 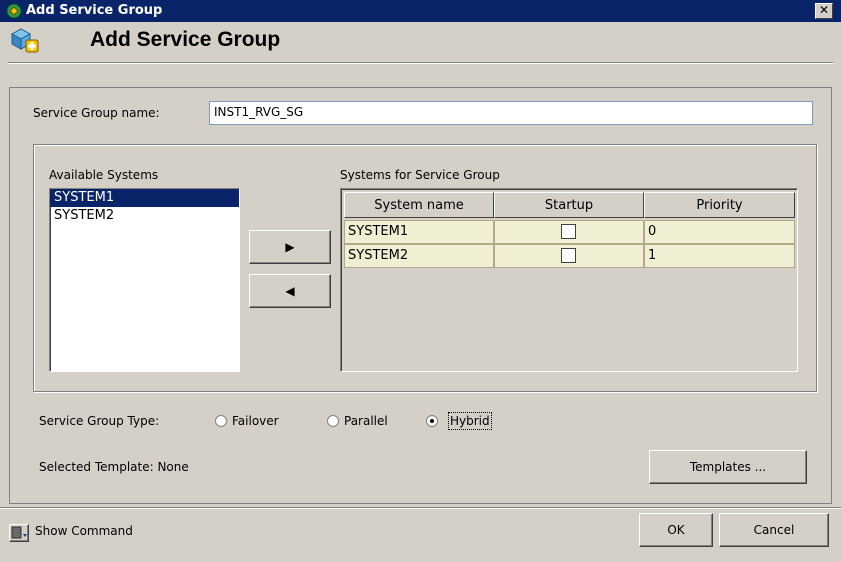 I want to click on command-icon, so click(x=19, y=532).